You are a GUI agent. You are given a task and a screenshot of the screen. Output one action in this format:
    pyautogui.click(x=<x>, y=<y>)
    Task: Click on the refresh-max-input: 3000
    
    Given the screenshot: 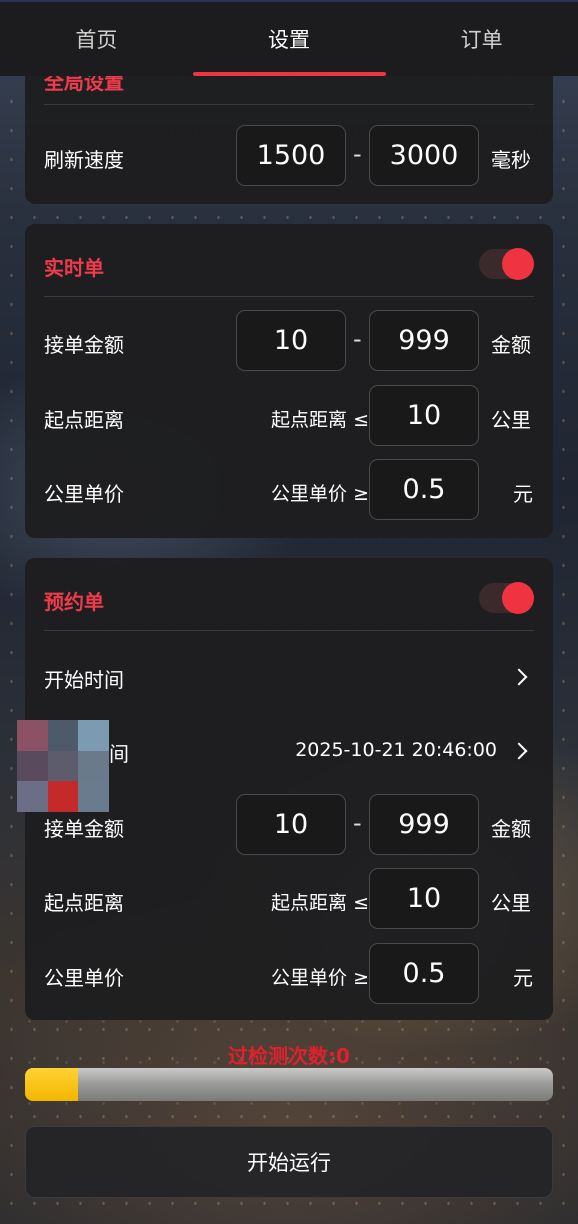 What is the action you would take?
    pyautogui.click(x=424, y=155)
    